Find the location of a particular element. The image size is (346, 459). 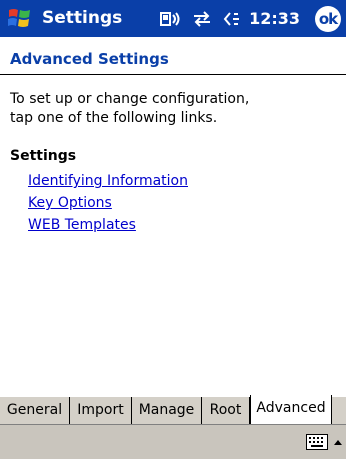

command-bar is located at coordinates (173, 441).